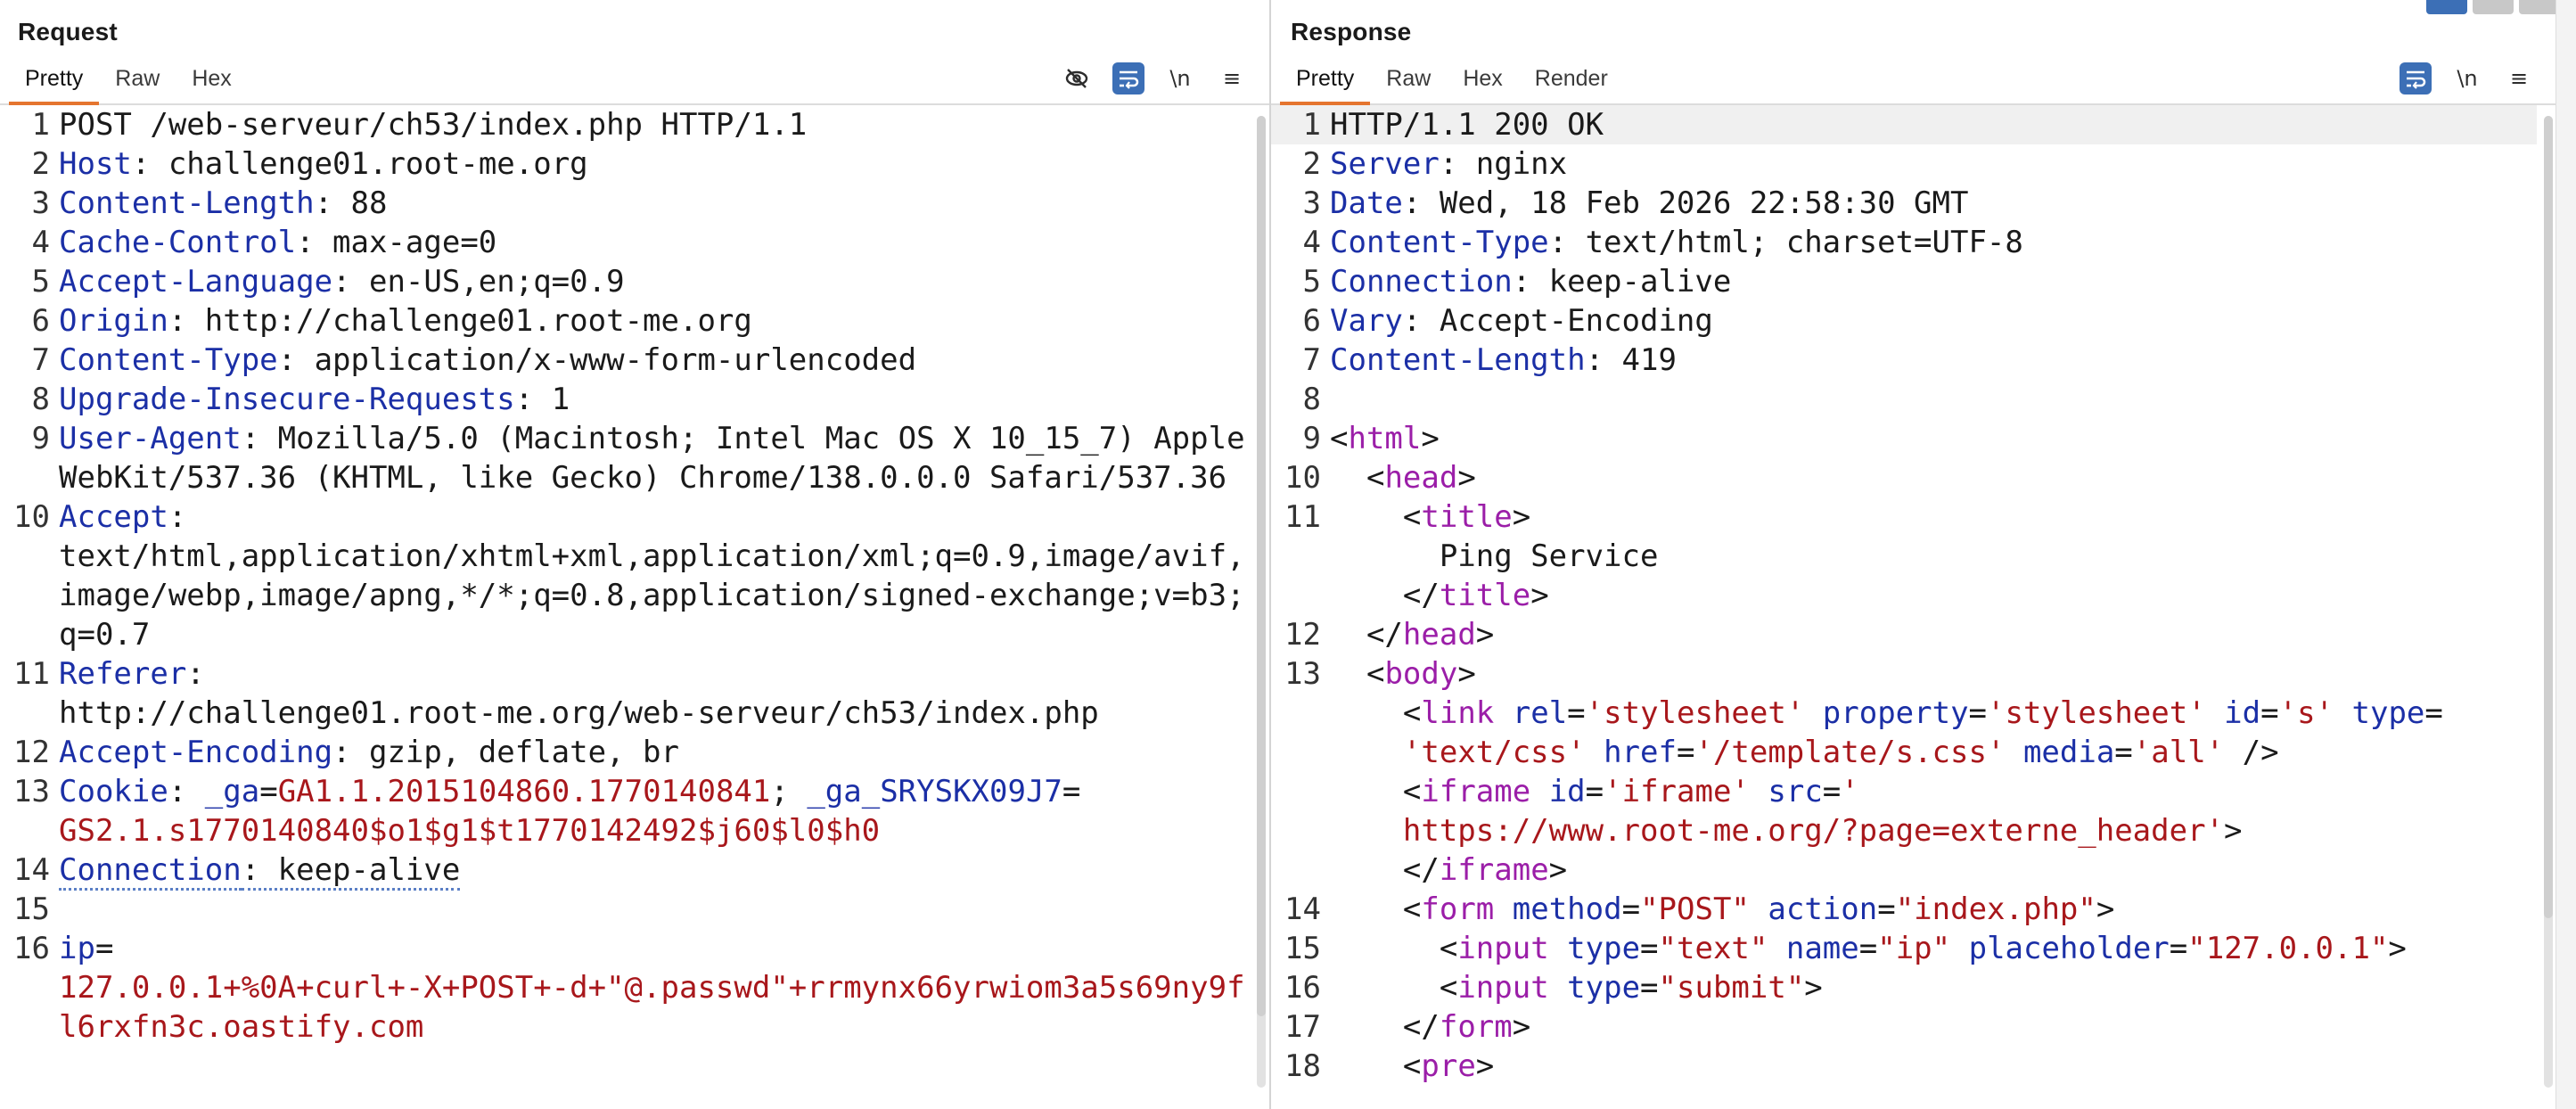 Image resolution: width=2576 pixels, height=1109 pixels. I want to click on code-token: Accept, so click(113, 517).